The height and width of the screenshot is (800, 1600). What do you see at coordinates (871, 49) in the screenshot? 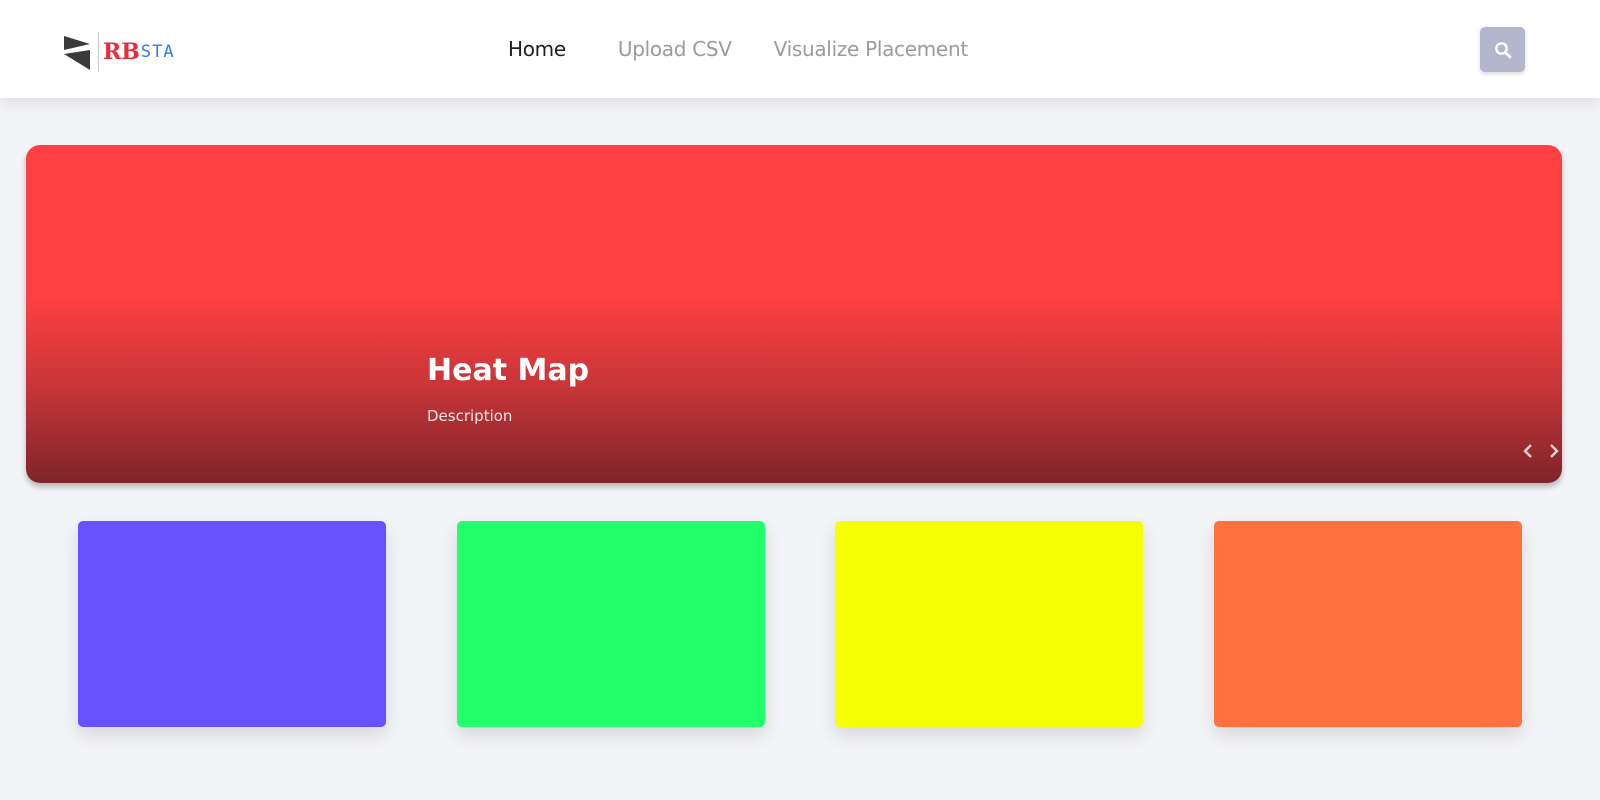
I see `nav-visualize-placement: Visualize Placement` at bounding box center [871, 49].